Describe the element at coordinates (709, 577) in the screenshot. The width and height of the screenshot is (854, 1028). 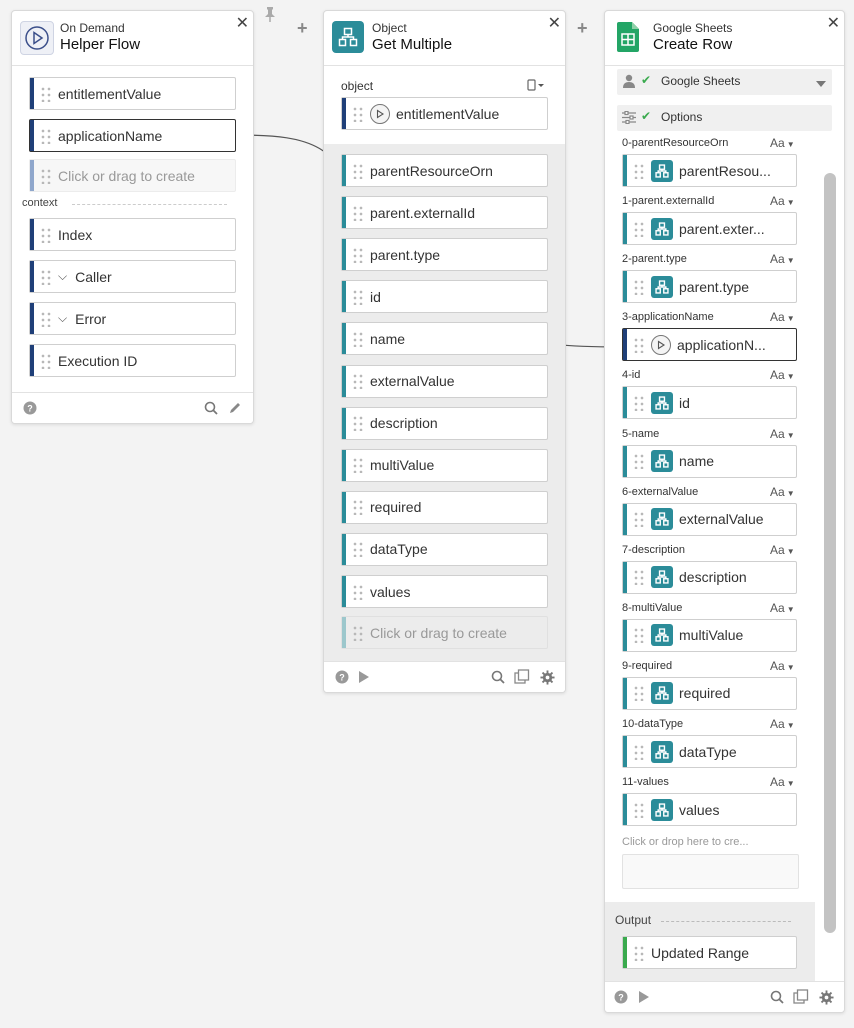
I see `mapping-field-7: description` at that location.